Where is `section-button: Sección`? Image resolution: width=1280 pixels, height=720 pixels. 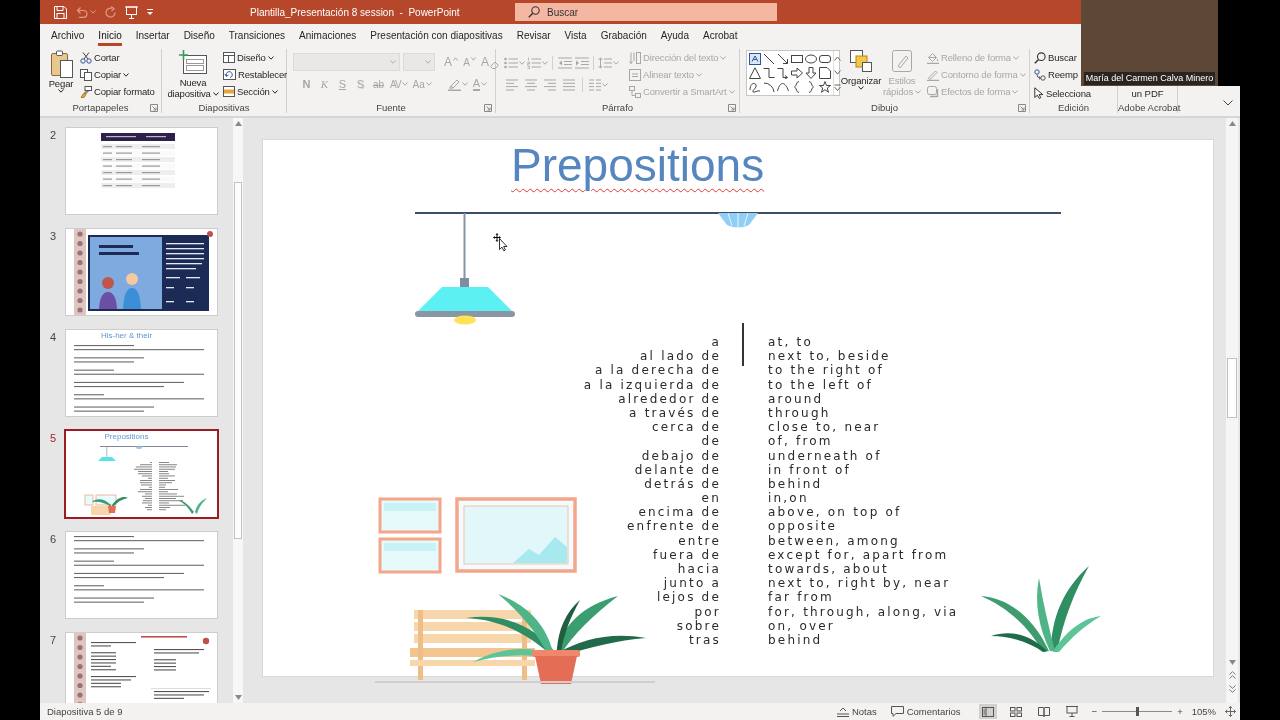
section-button: Sección is located at coordinates (250, 91).